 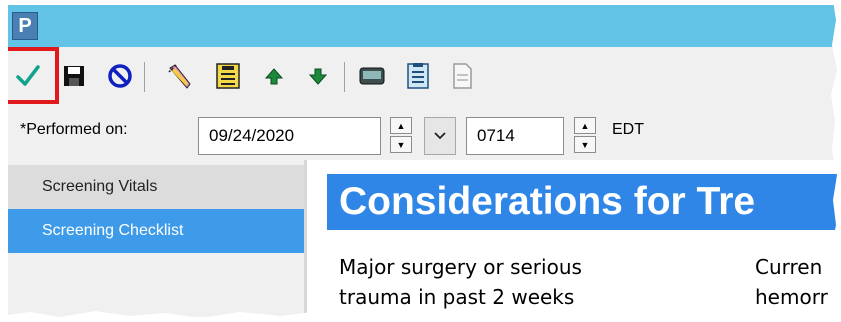 I want to click on torn-edge-bottom, so click(x=420, y=316).